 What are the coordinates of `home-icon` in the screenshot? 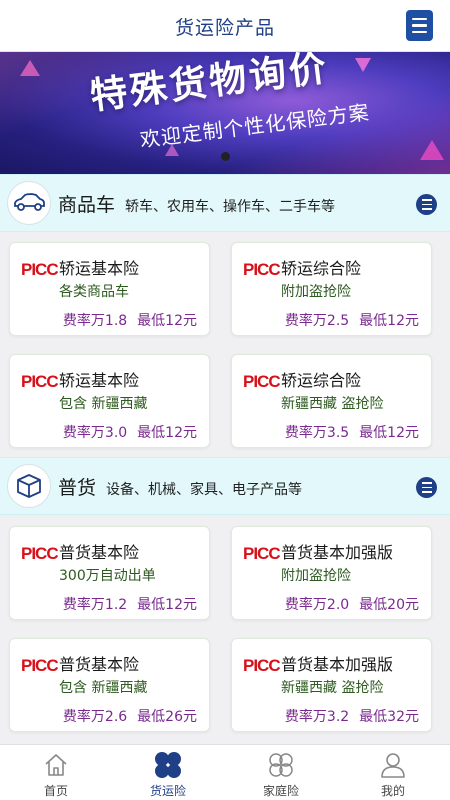 It's located at (56, 765).